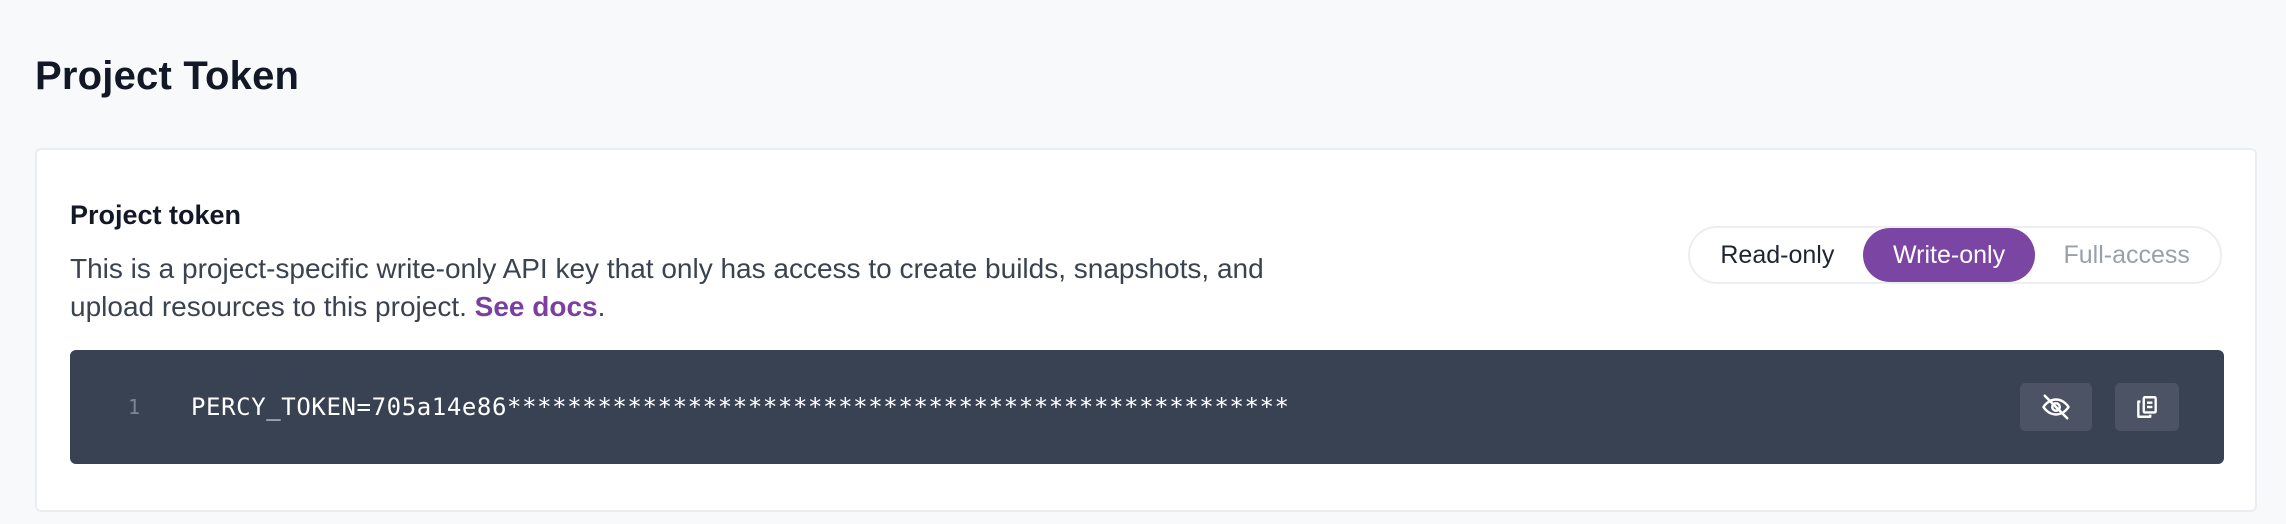 Image resolution: width=2286 pixels, height=524 pixels. What do you see at coordinates (1777, 255) in the screenshot?
I see `read-only-option: Read-only` at bounding box center [1777, 255].